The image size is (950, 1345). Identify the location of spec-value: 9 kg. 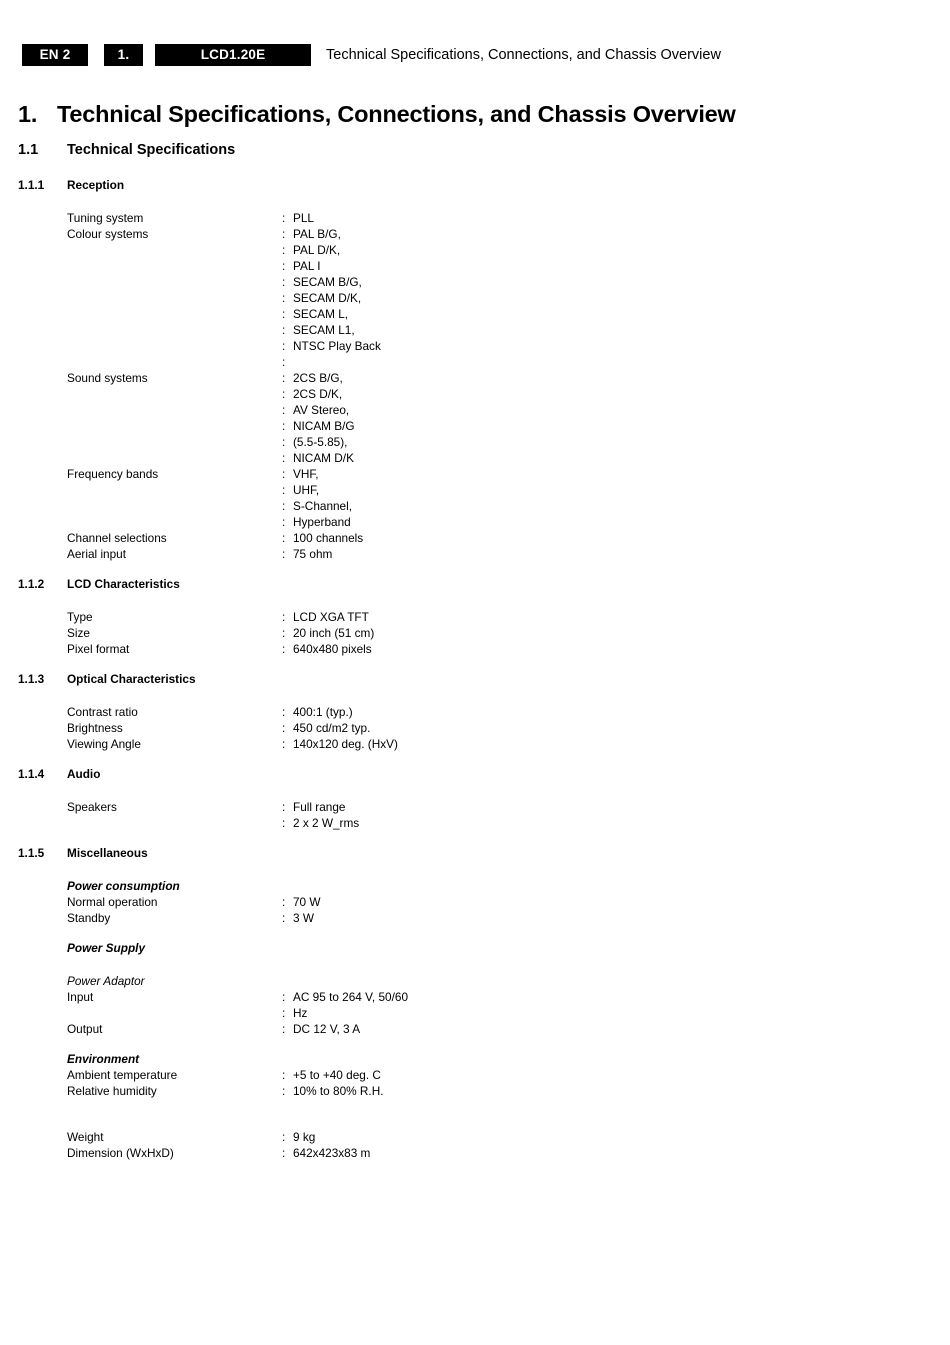
(304, 1137).